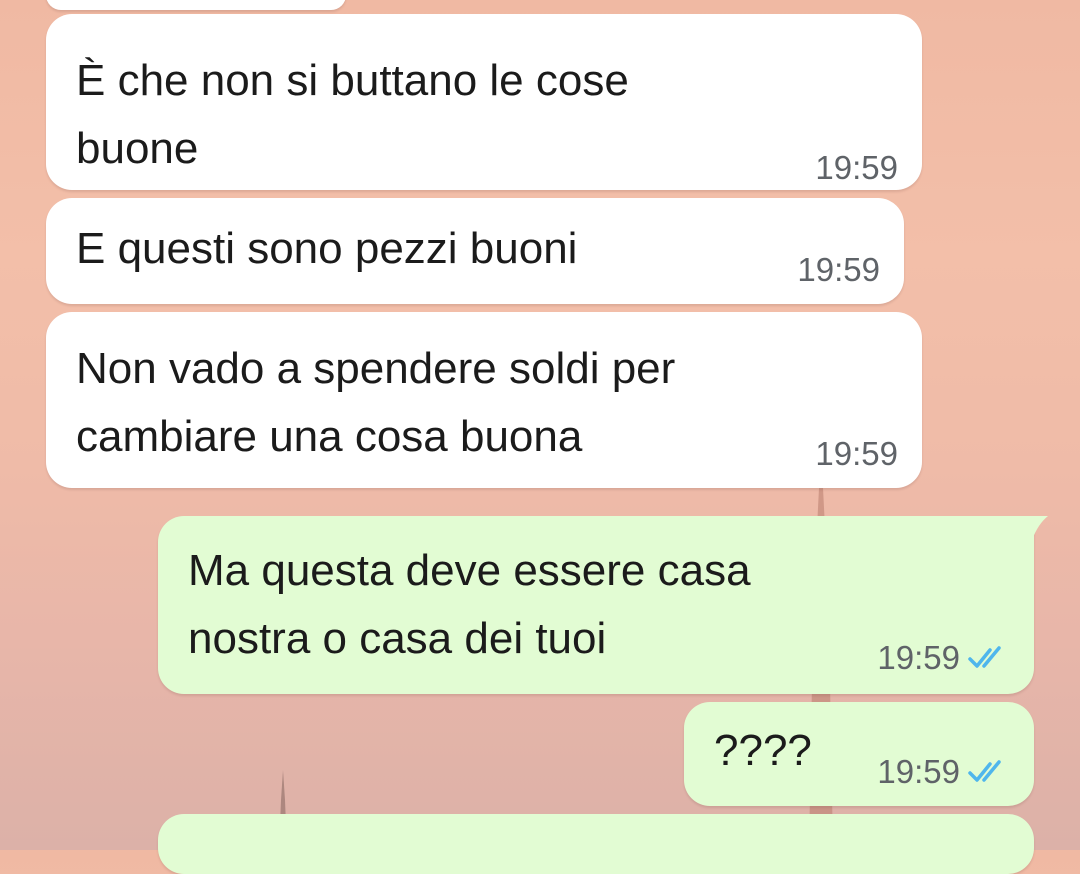  What do you see at coordinates (196, 5) in the screenshot?
I see `previous-message-bubble-partial` at bounding box center [196, 5].